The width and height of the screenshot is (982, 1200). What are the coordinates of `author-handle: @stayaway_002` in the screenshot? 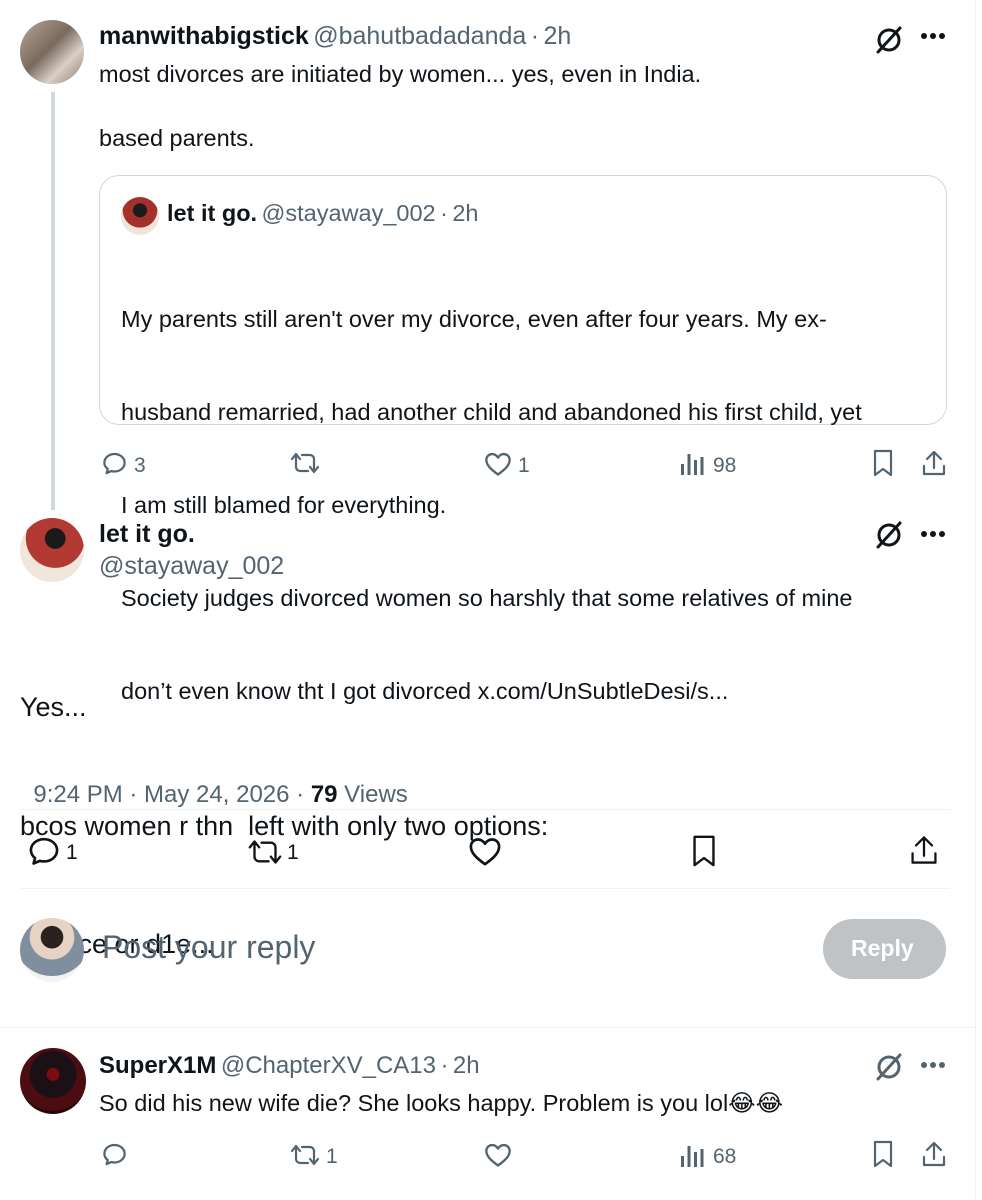 It's located at (191, 566).